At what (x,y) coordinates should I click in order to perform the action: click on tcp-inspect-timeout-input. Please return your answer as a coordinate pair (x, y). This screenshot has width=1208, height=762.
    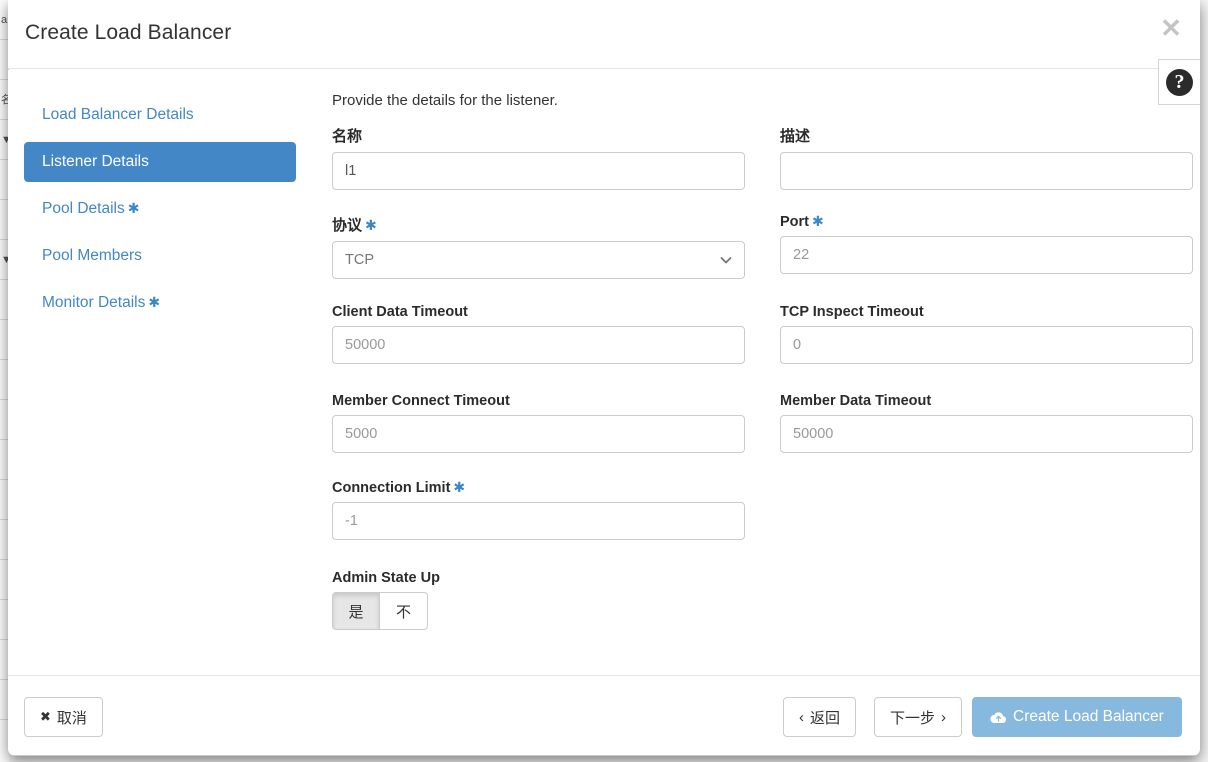
    Looking at the image, I should click on (986, 345).